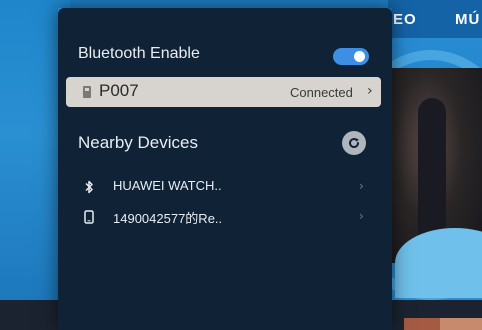  Describe the element at coordinates (225, 187) in the screenshot. I see `nearby-device-item: HUAWEI WATCH.. ›` at that location.